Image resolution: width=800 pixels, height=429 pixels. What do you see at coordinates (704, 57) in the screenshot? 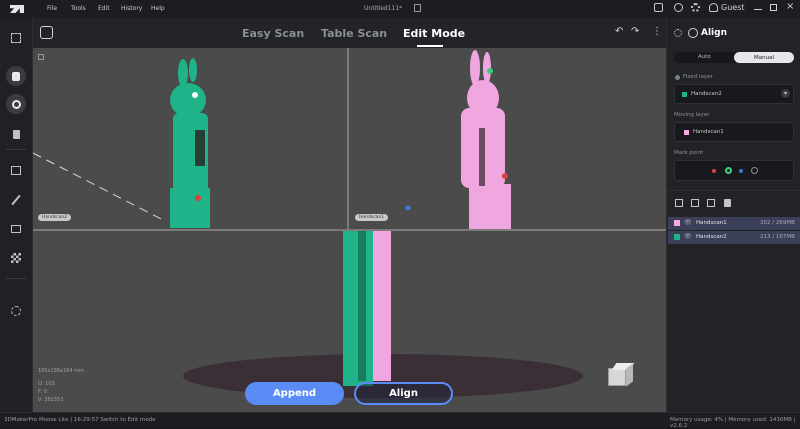
I see `tab-auto: Auto` at bounding box center [704, 57].